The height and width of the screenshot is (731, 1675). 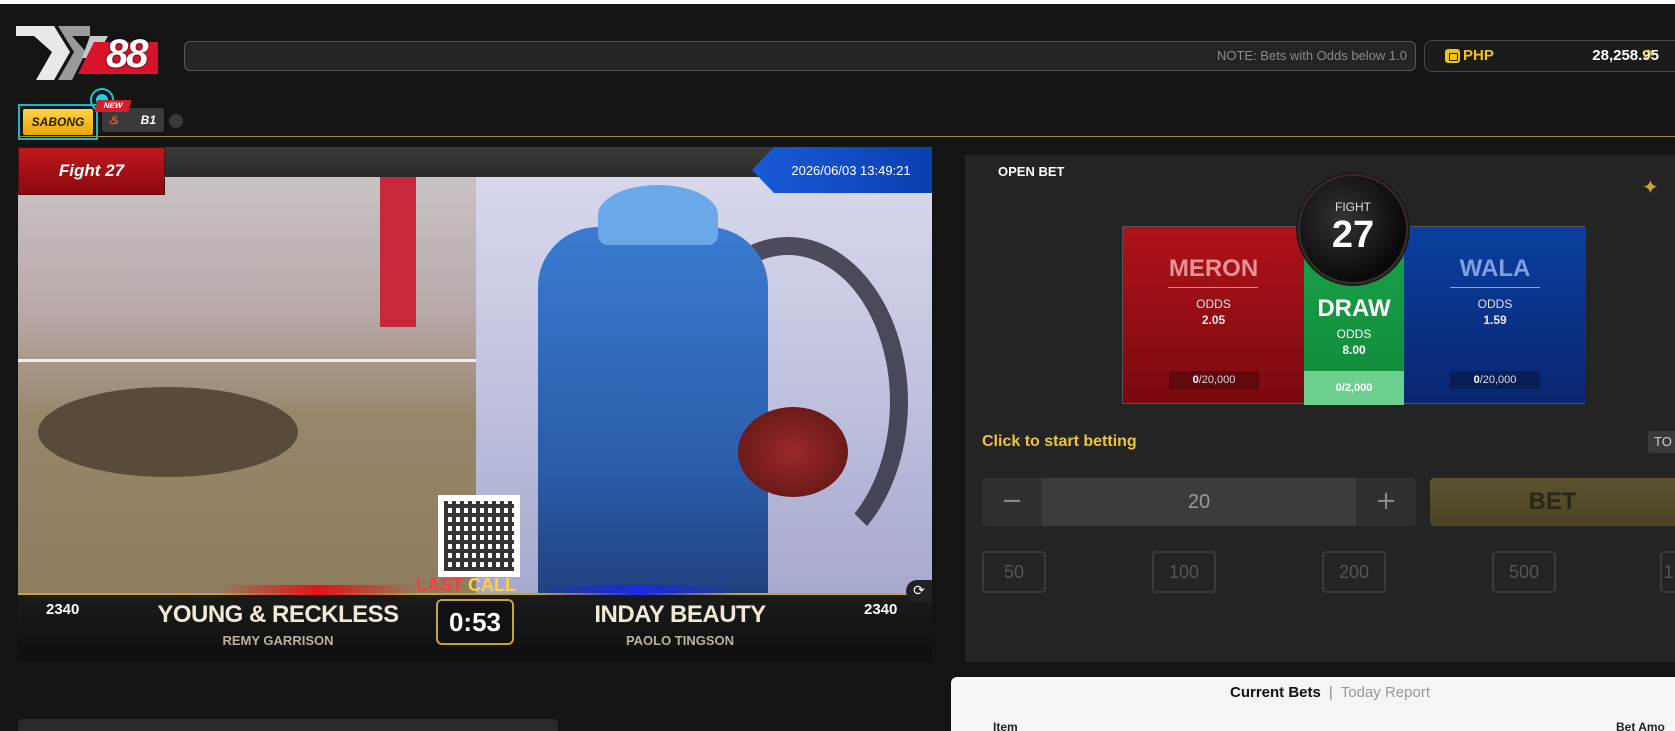 I want to click on fight-number-badge: FIGHT 27, so click(x=1353, y=229).